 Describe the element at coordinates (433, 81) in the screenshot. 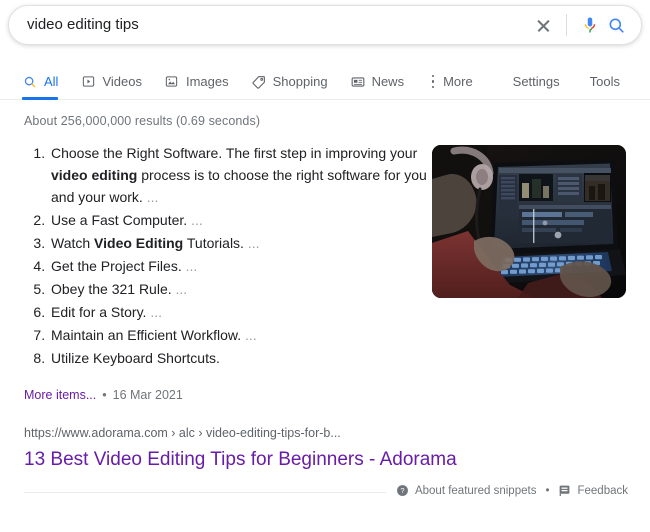

I see `more-vertical-icon` at that location.